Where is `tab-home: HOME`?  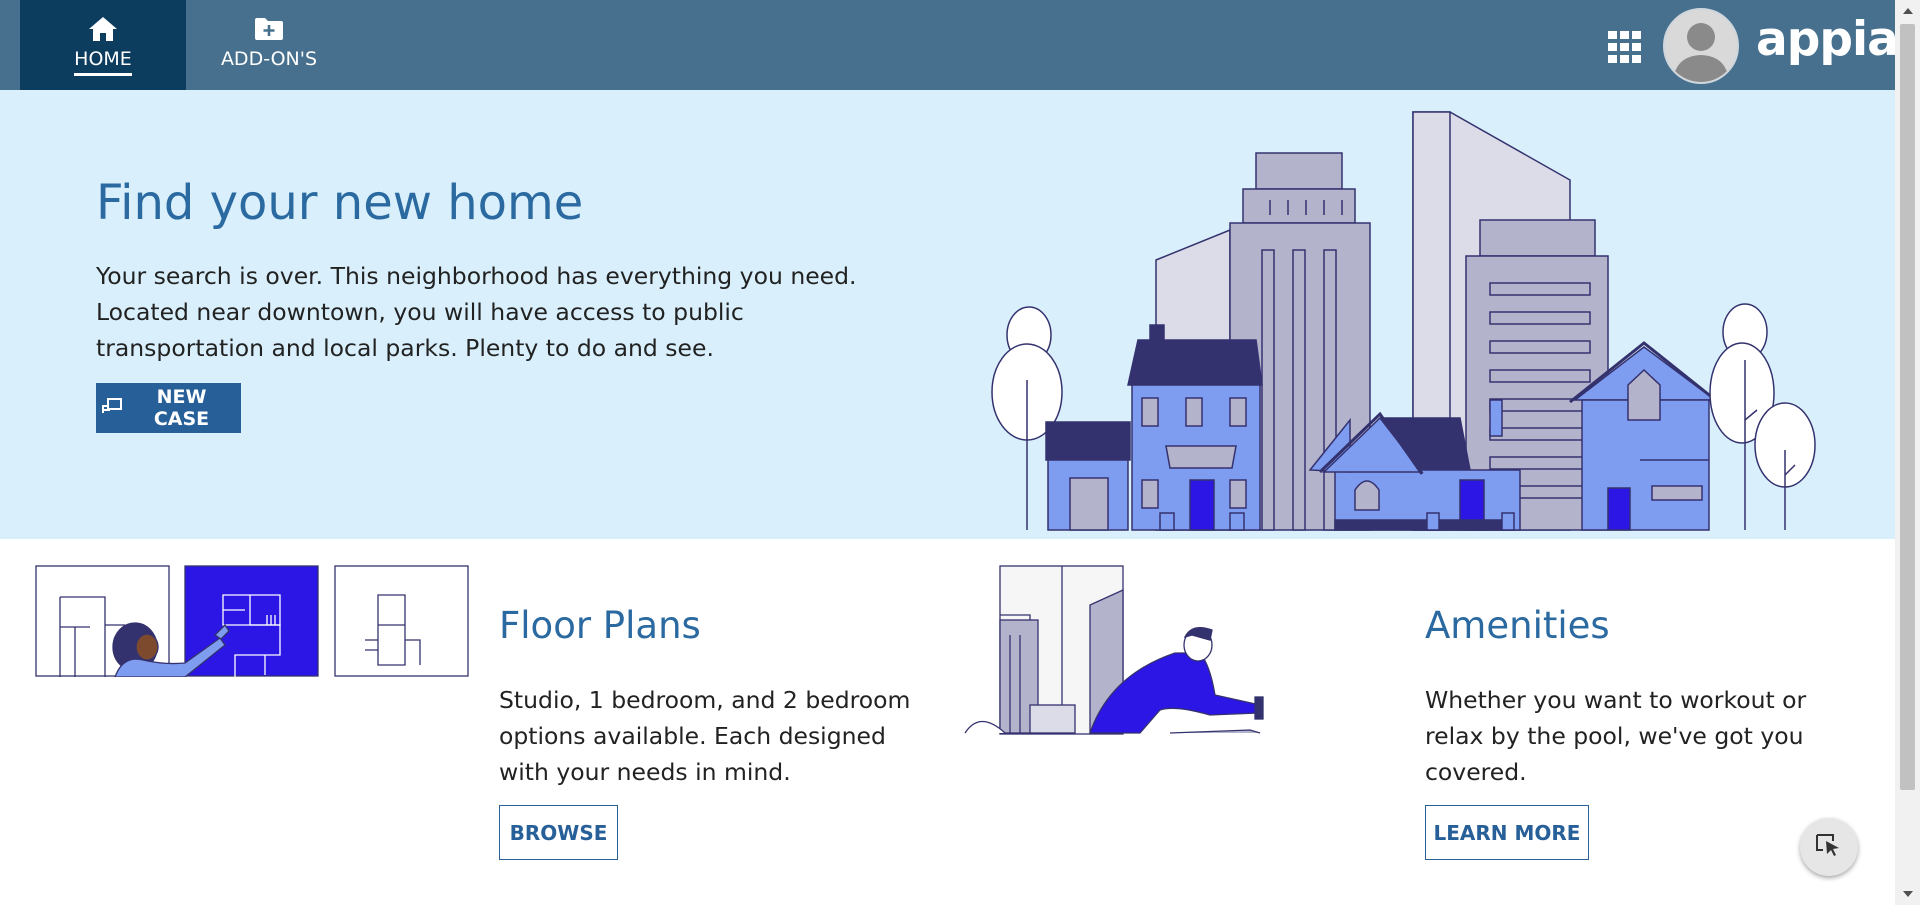 tab-home: HOME is located at coordinates (103, 45).